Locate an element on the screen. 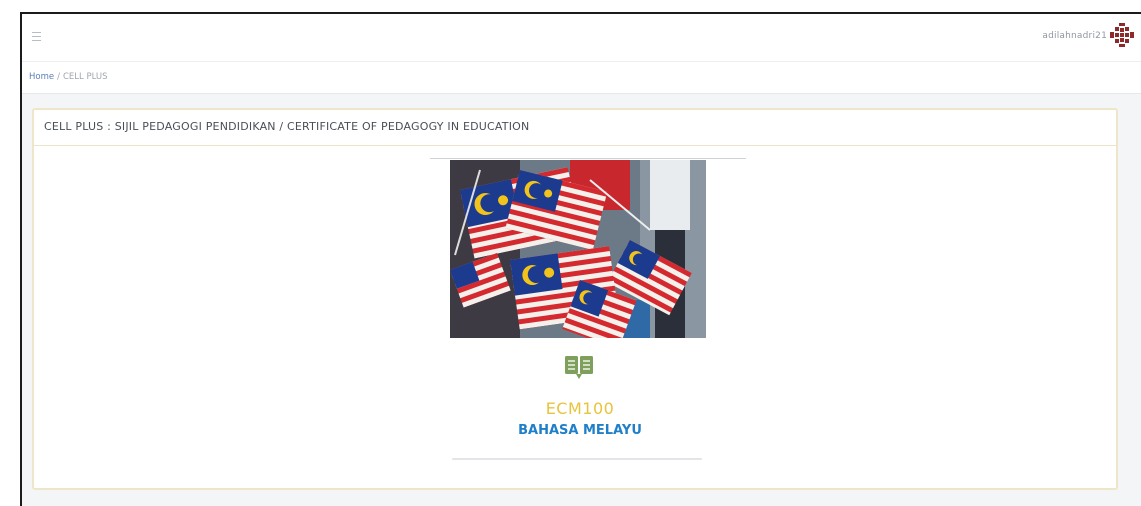  breadcrumb-bar: Home / CELL PLUS is located at coordinates (581, 78).